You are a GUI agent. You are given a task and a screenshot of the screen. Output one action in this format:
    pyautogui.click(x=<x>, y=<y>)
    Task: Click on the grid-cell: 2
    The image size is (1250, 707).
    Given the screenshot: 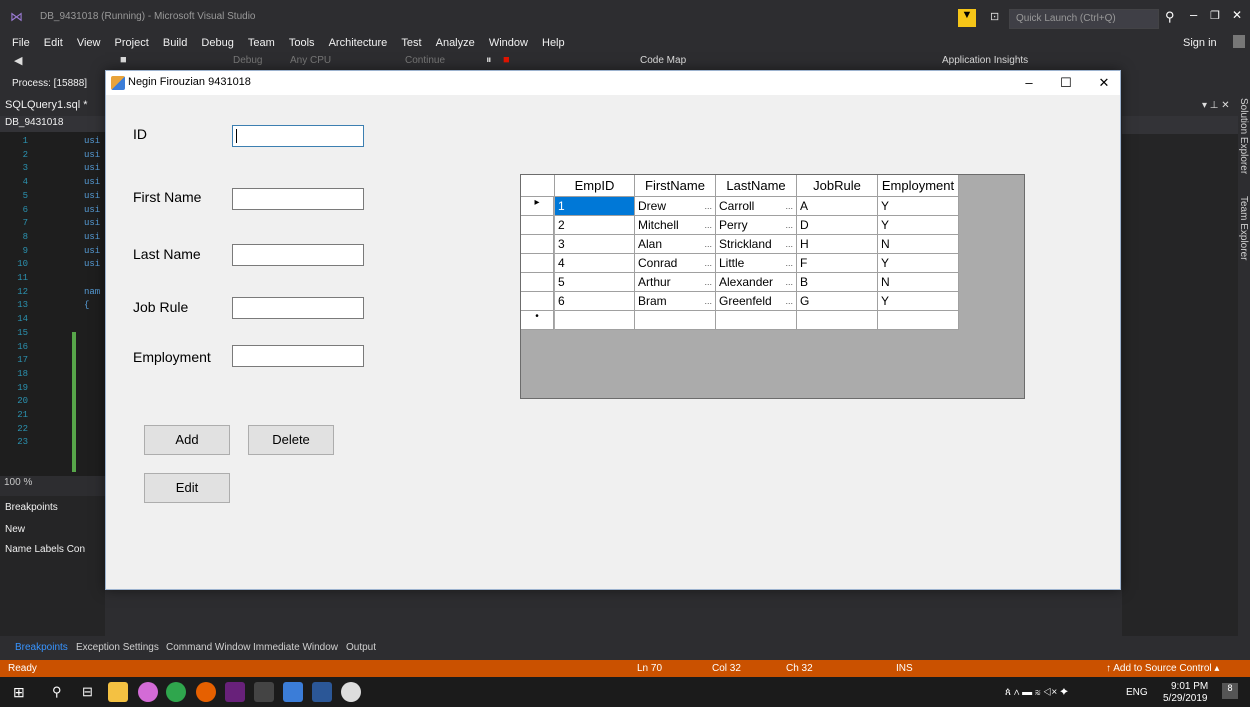 What is the action you would take?
    pyautogui.click(x=595, y=225)
    